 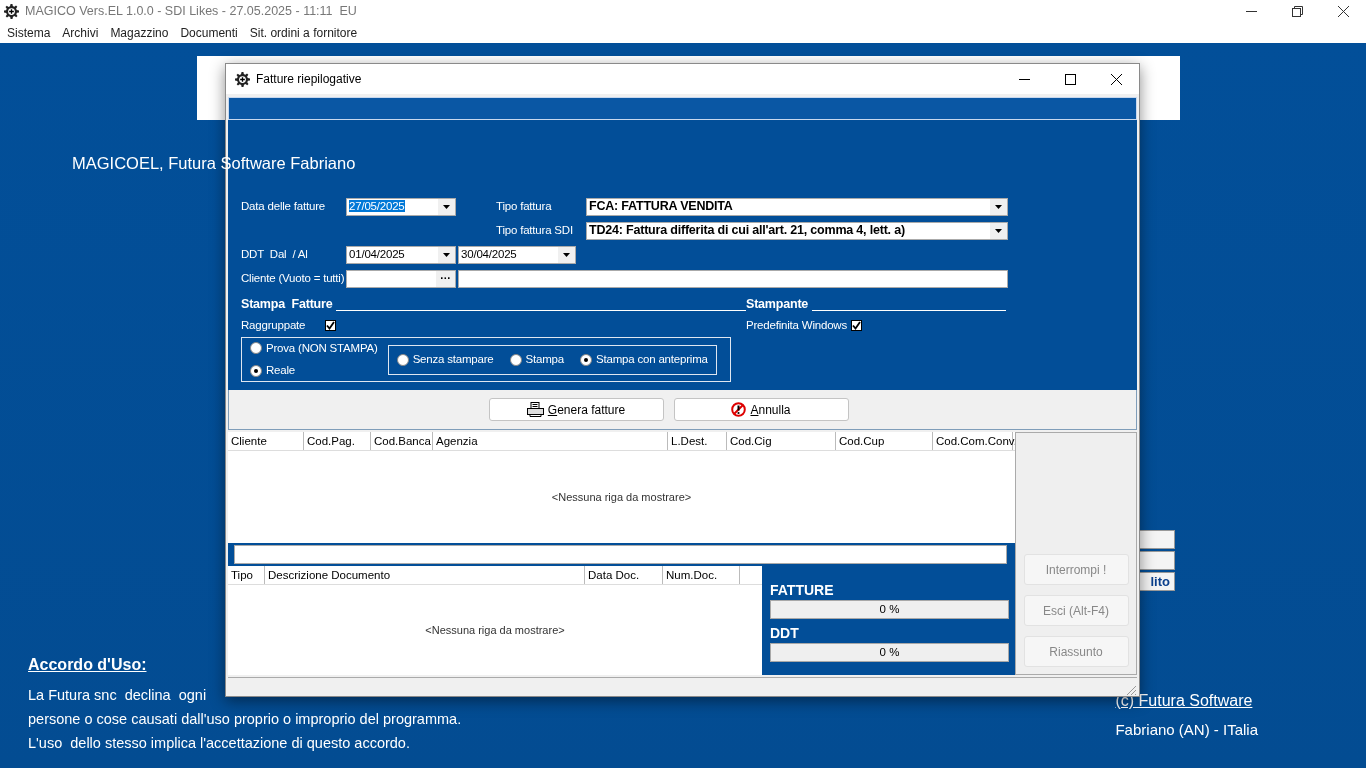 I want to click on dropdown-field: 30/04/2025, so click(x=517, y=254).